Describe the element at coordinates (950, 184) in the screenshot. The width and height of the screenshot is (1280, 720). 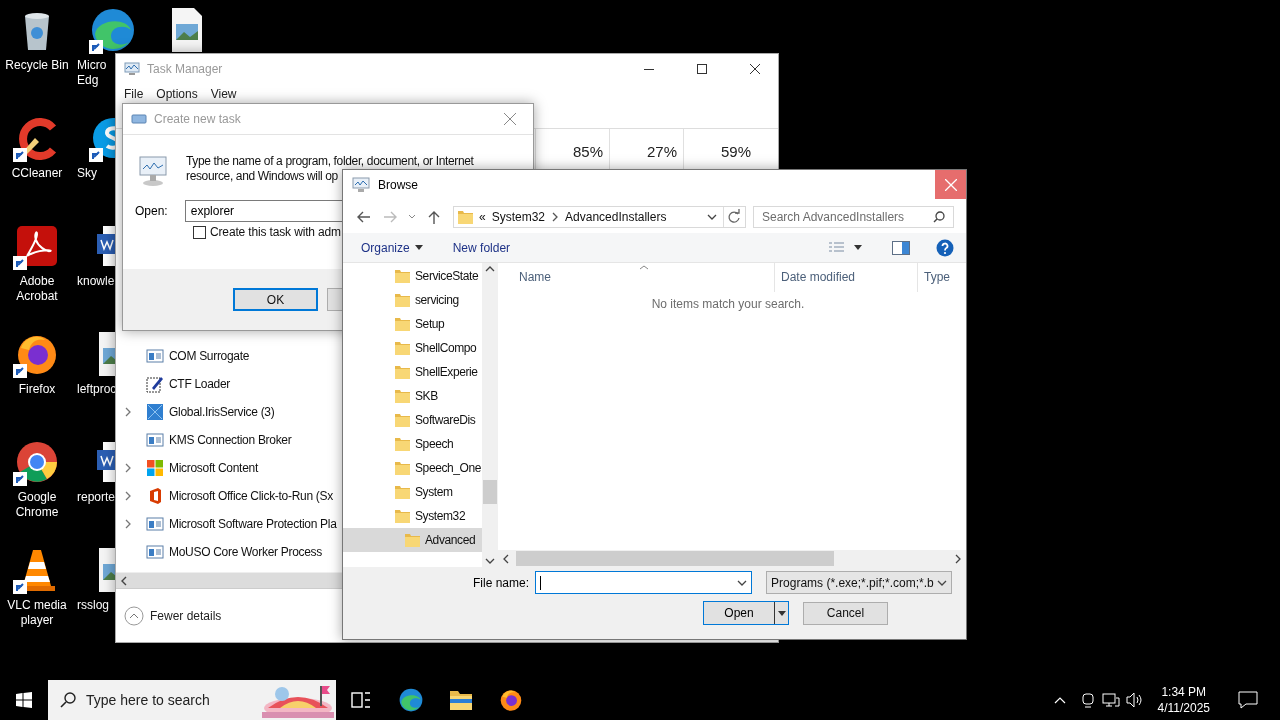
I see `close-button` at that location.